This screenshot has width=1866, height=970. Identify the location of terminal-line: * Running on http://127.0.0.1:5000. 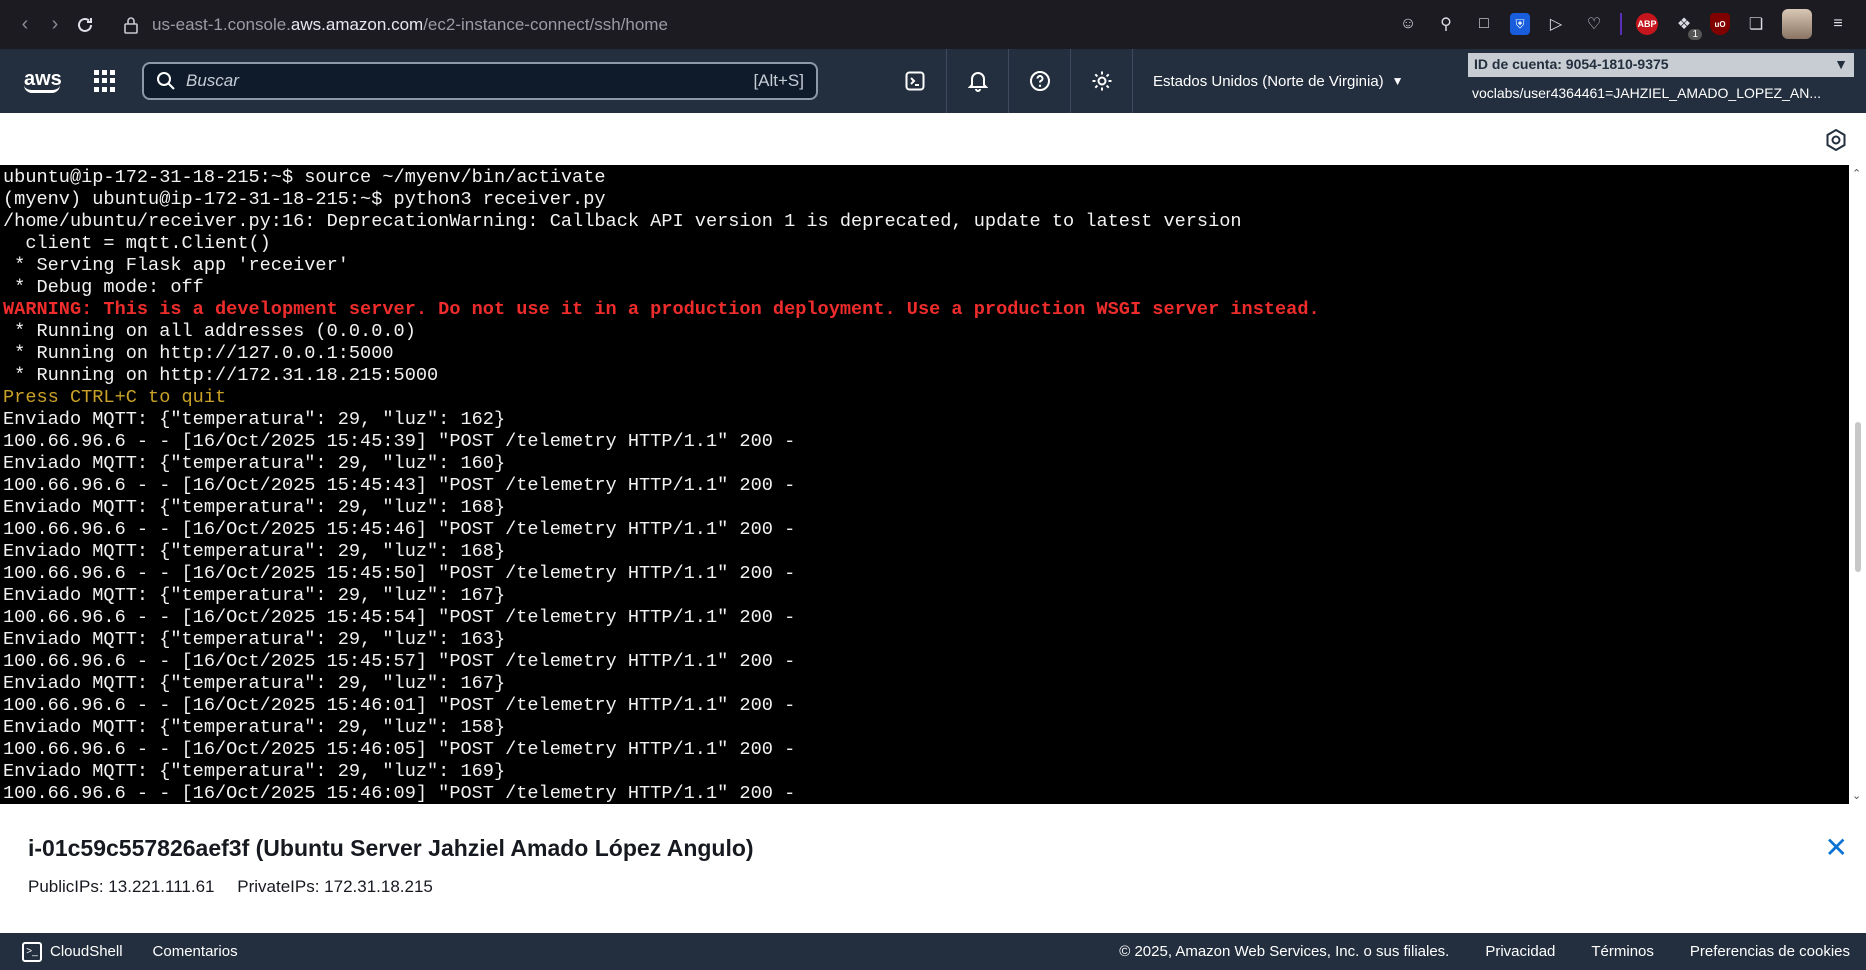
(198, 353).